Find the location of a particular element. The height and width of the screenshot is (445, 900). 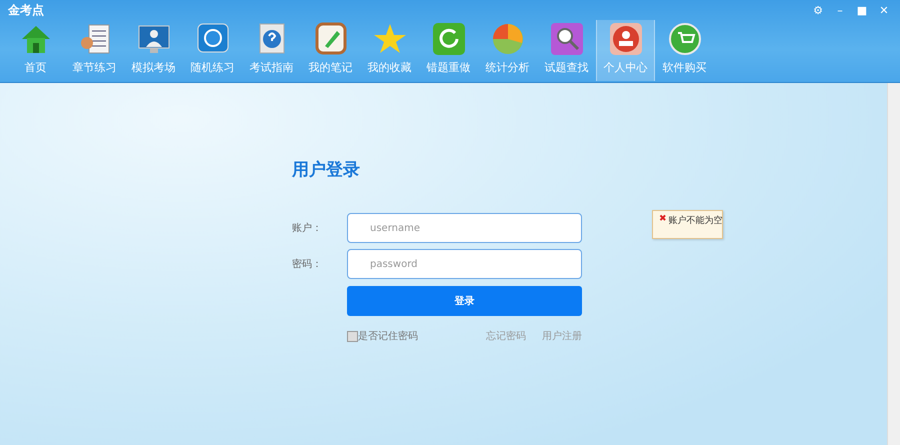

close-button: ✕ is located at coordinates (884, 10).